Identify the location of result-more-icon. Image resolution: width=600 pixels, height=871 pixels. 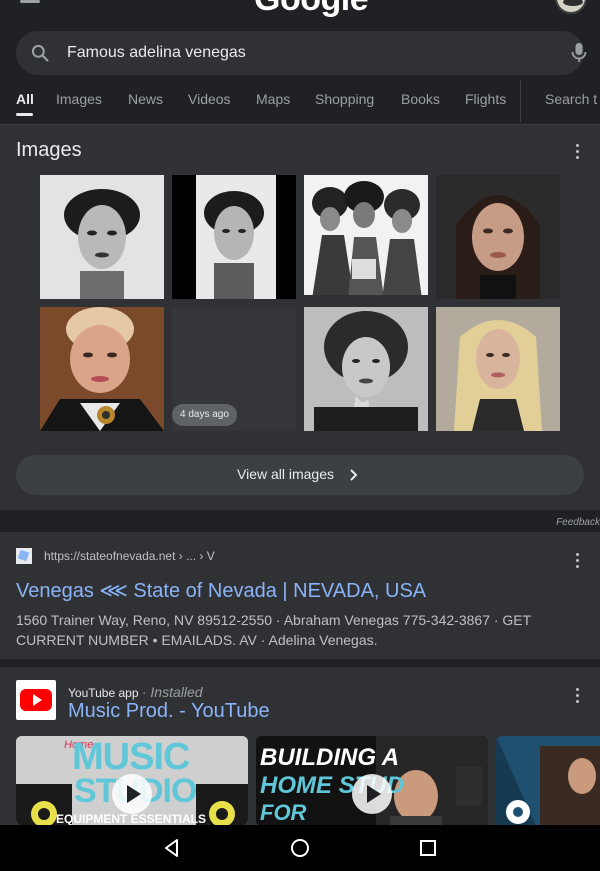
(578, 561).